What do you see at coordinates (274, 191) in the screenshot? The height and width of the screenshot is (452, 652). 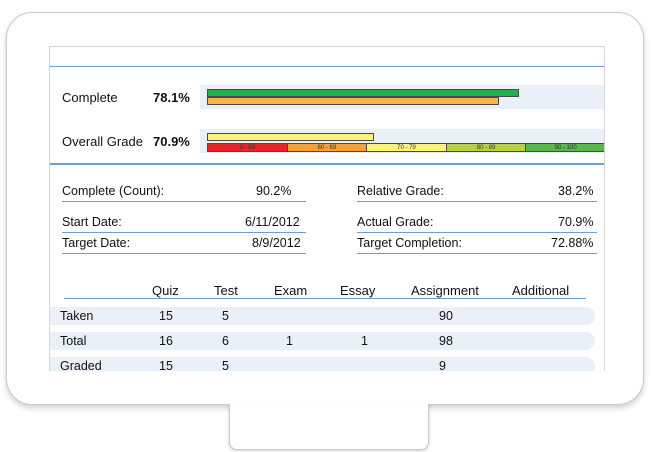 I see `complete-count-value: 90.2%` at bounding box center [274, 191].